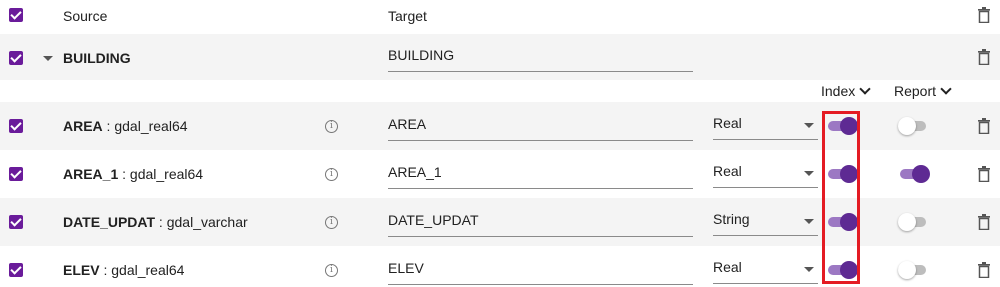 This screenshot has width=1000, height=287. Describe the element at coordinates (765, 221) in the screenshot. I see `data-type-select: String` at that location.